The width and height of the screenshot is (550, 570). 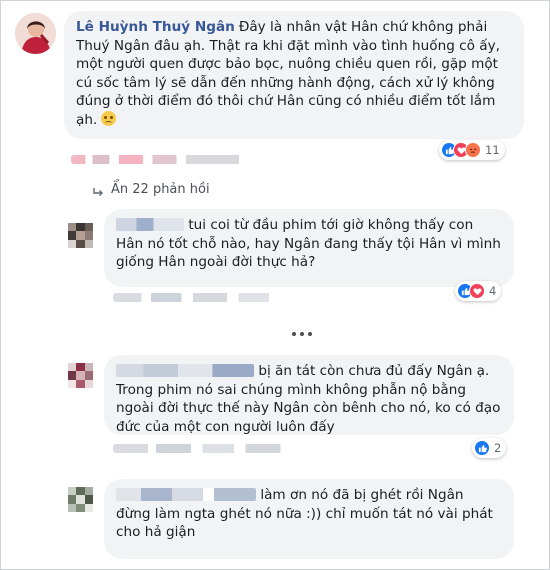 I want to click on main-comment-reactions: 11, so click(x=472, y=150).